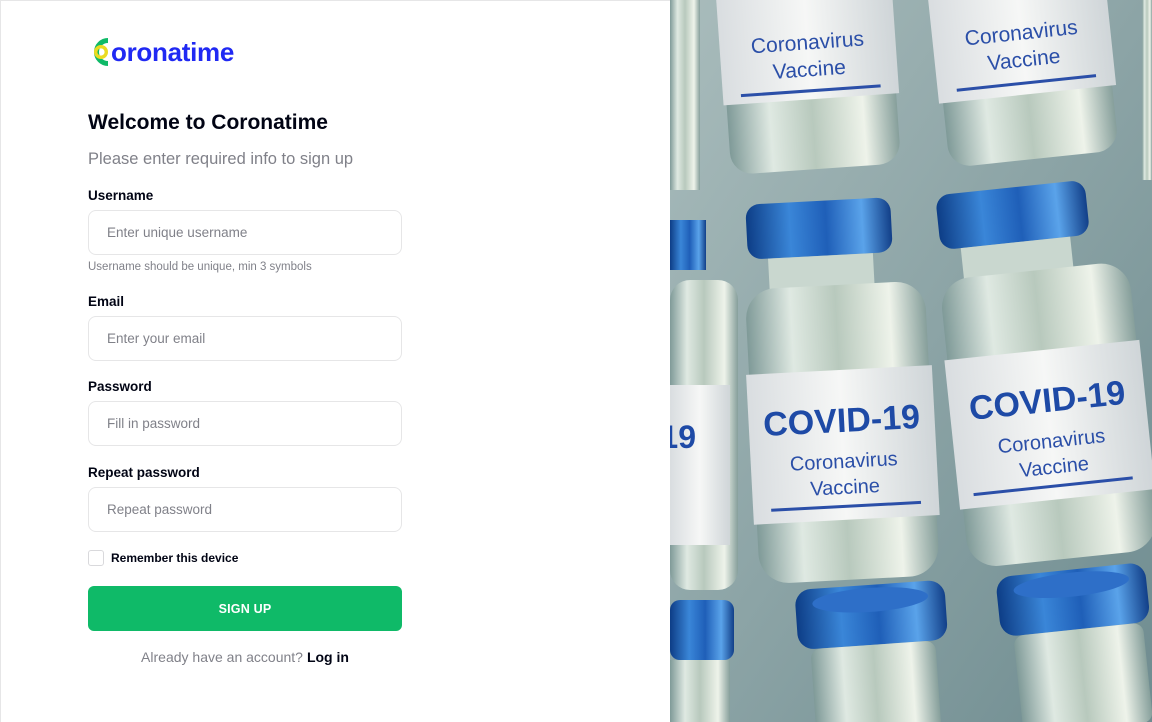  I want to click on email-input, so click(245, 338).